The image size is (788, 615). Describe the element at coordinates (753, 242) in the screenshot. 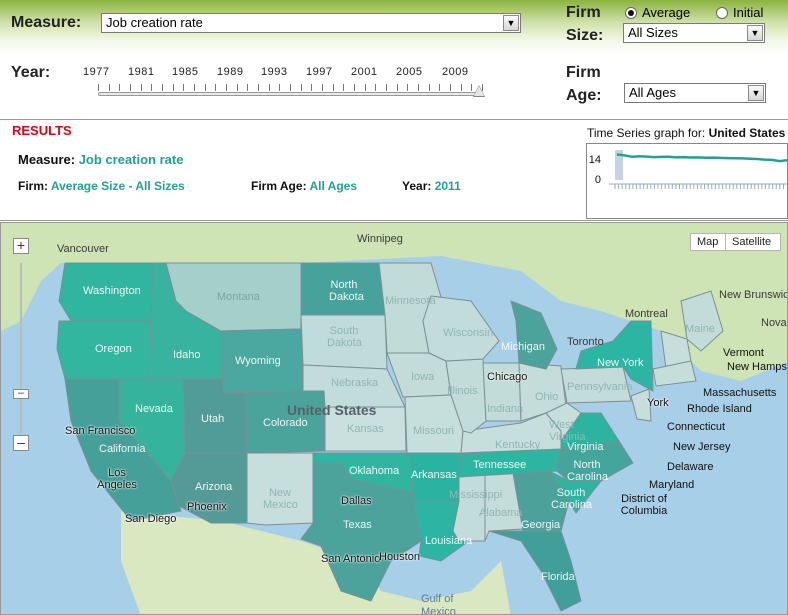

I see `map-type-satellite-button: Satellite` at that location.